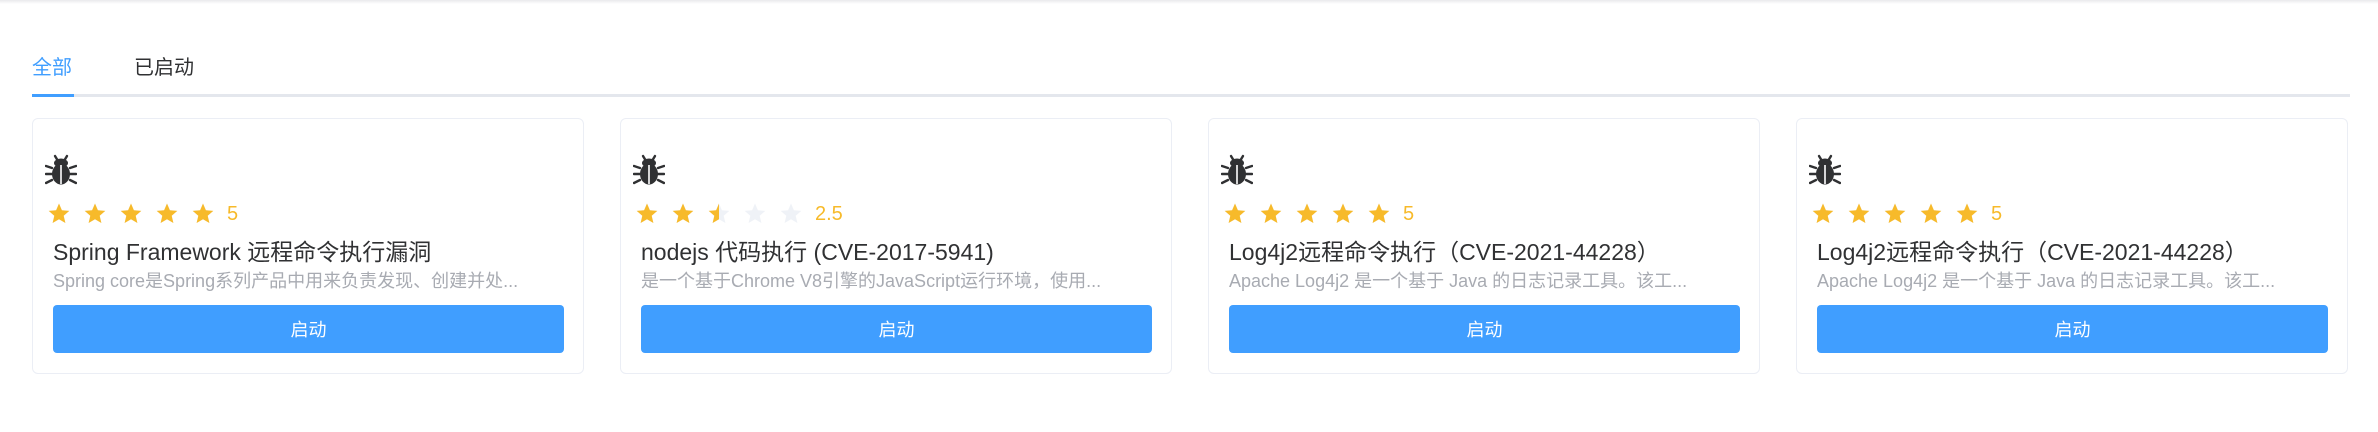 Image resolution: width=2378 pixels, height=432 pixels. Describe the element at coordinates (739, 214) in the screenshot. I see `rating: 2.5` at that location.